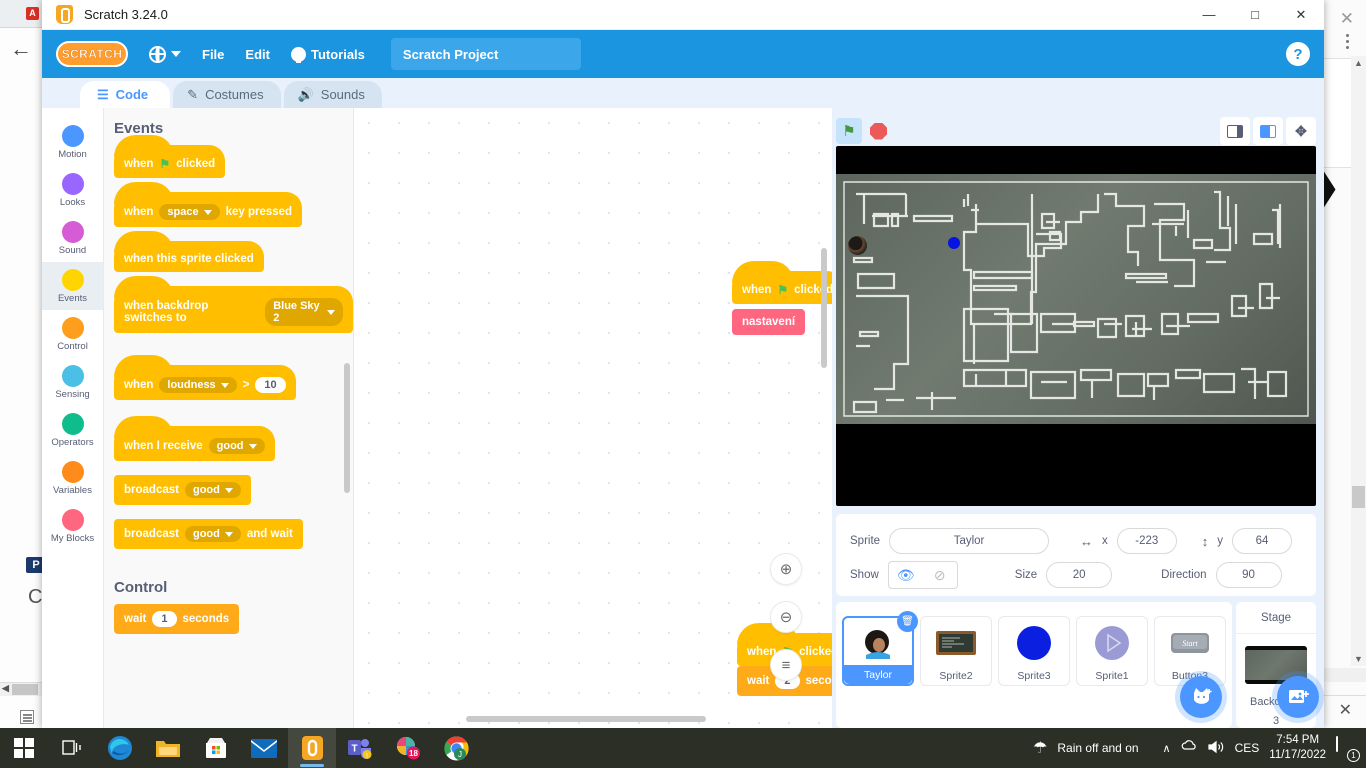 The height and width of the screenshot is (768, 1366). I want to click on category-operators: Operators, so click(72, 430).